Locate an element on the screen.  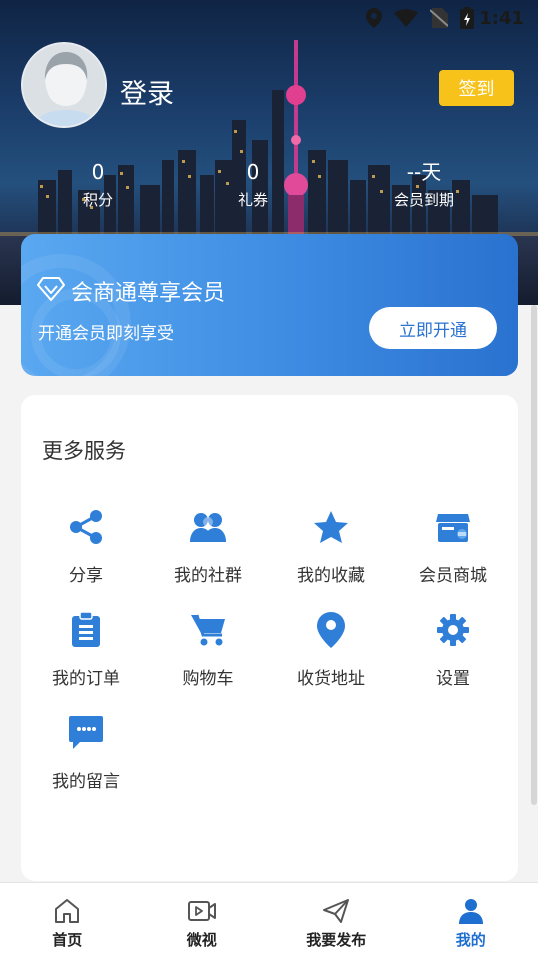
service-share: 分享 is located at coordinates (86, 546).